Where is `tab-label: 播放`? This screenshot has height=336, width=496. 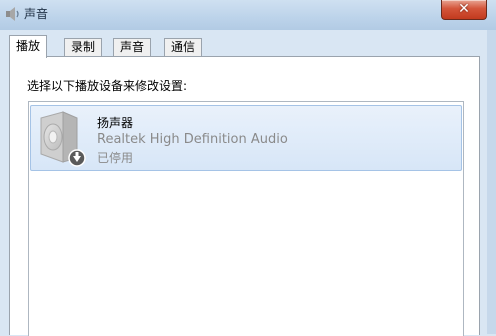
tab-label: 播放 is located at coordinates (28, 46).